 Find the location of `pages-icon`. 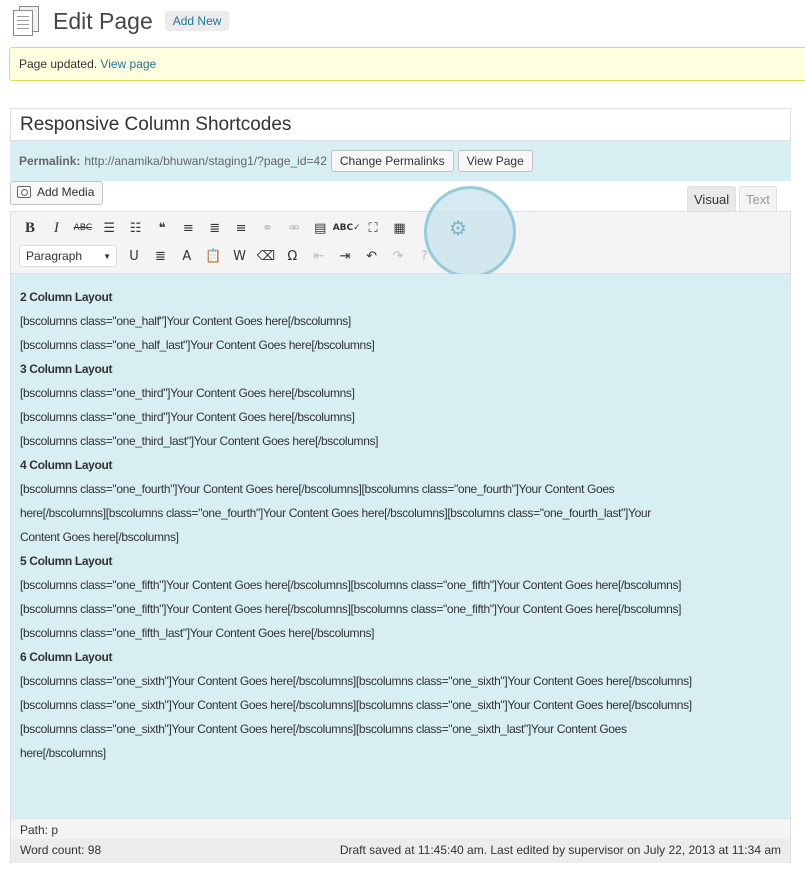

pages-icon is located at coordinates (26, 21).